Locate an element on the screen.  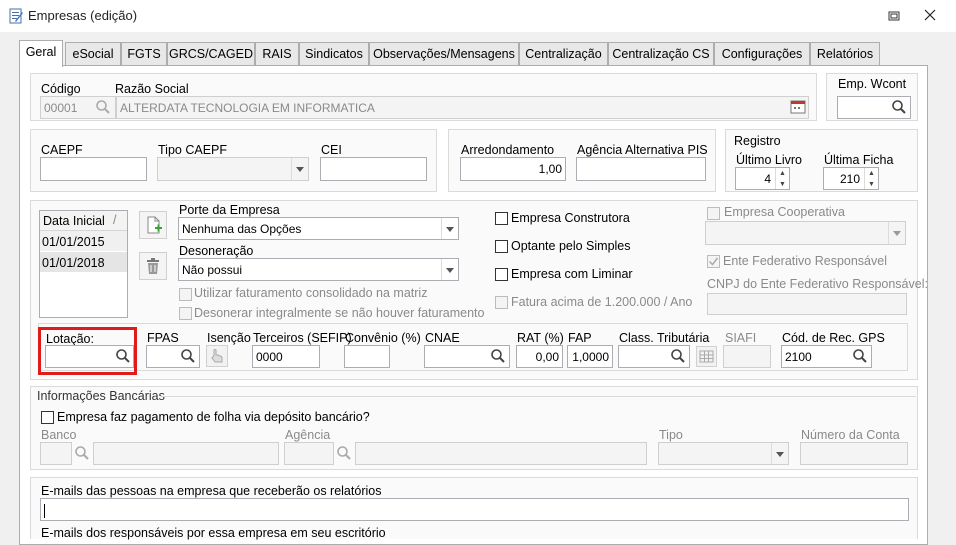
tab-grcs-caged: GRCS/CAGED is located at coordinates (211, 54).